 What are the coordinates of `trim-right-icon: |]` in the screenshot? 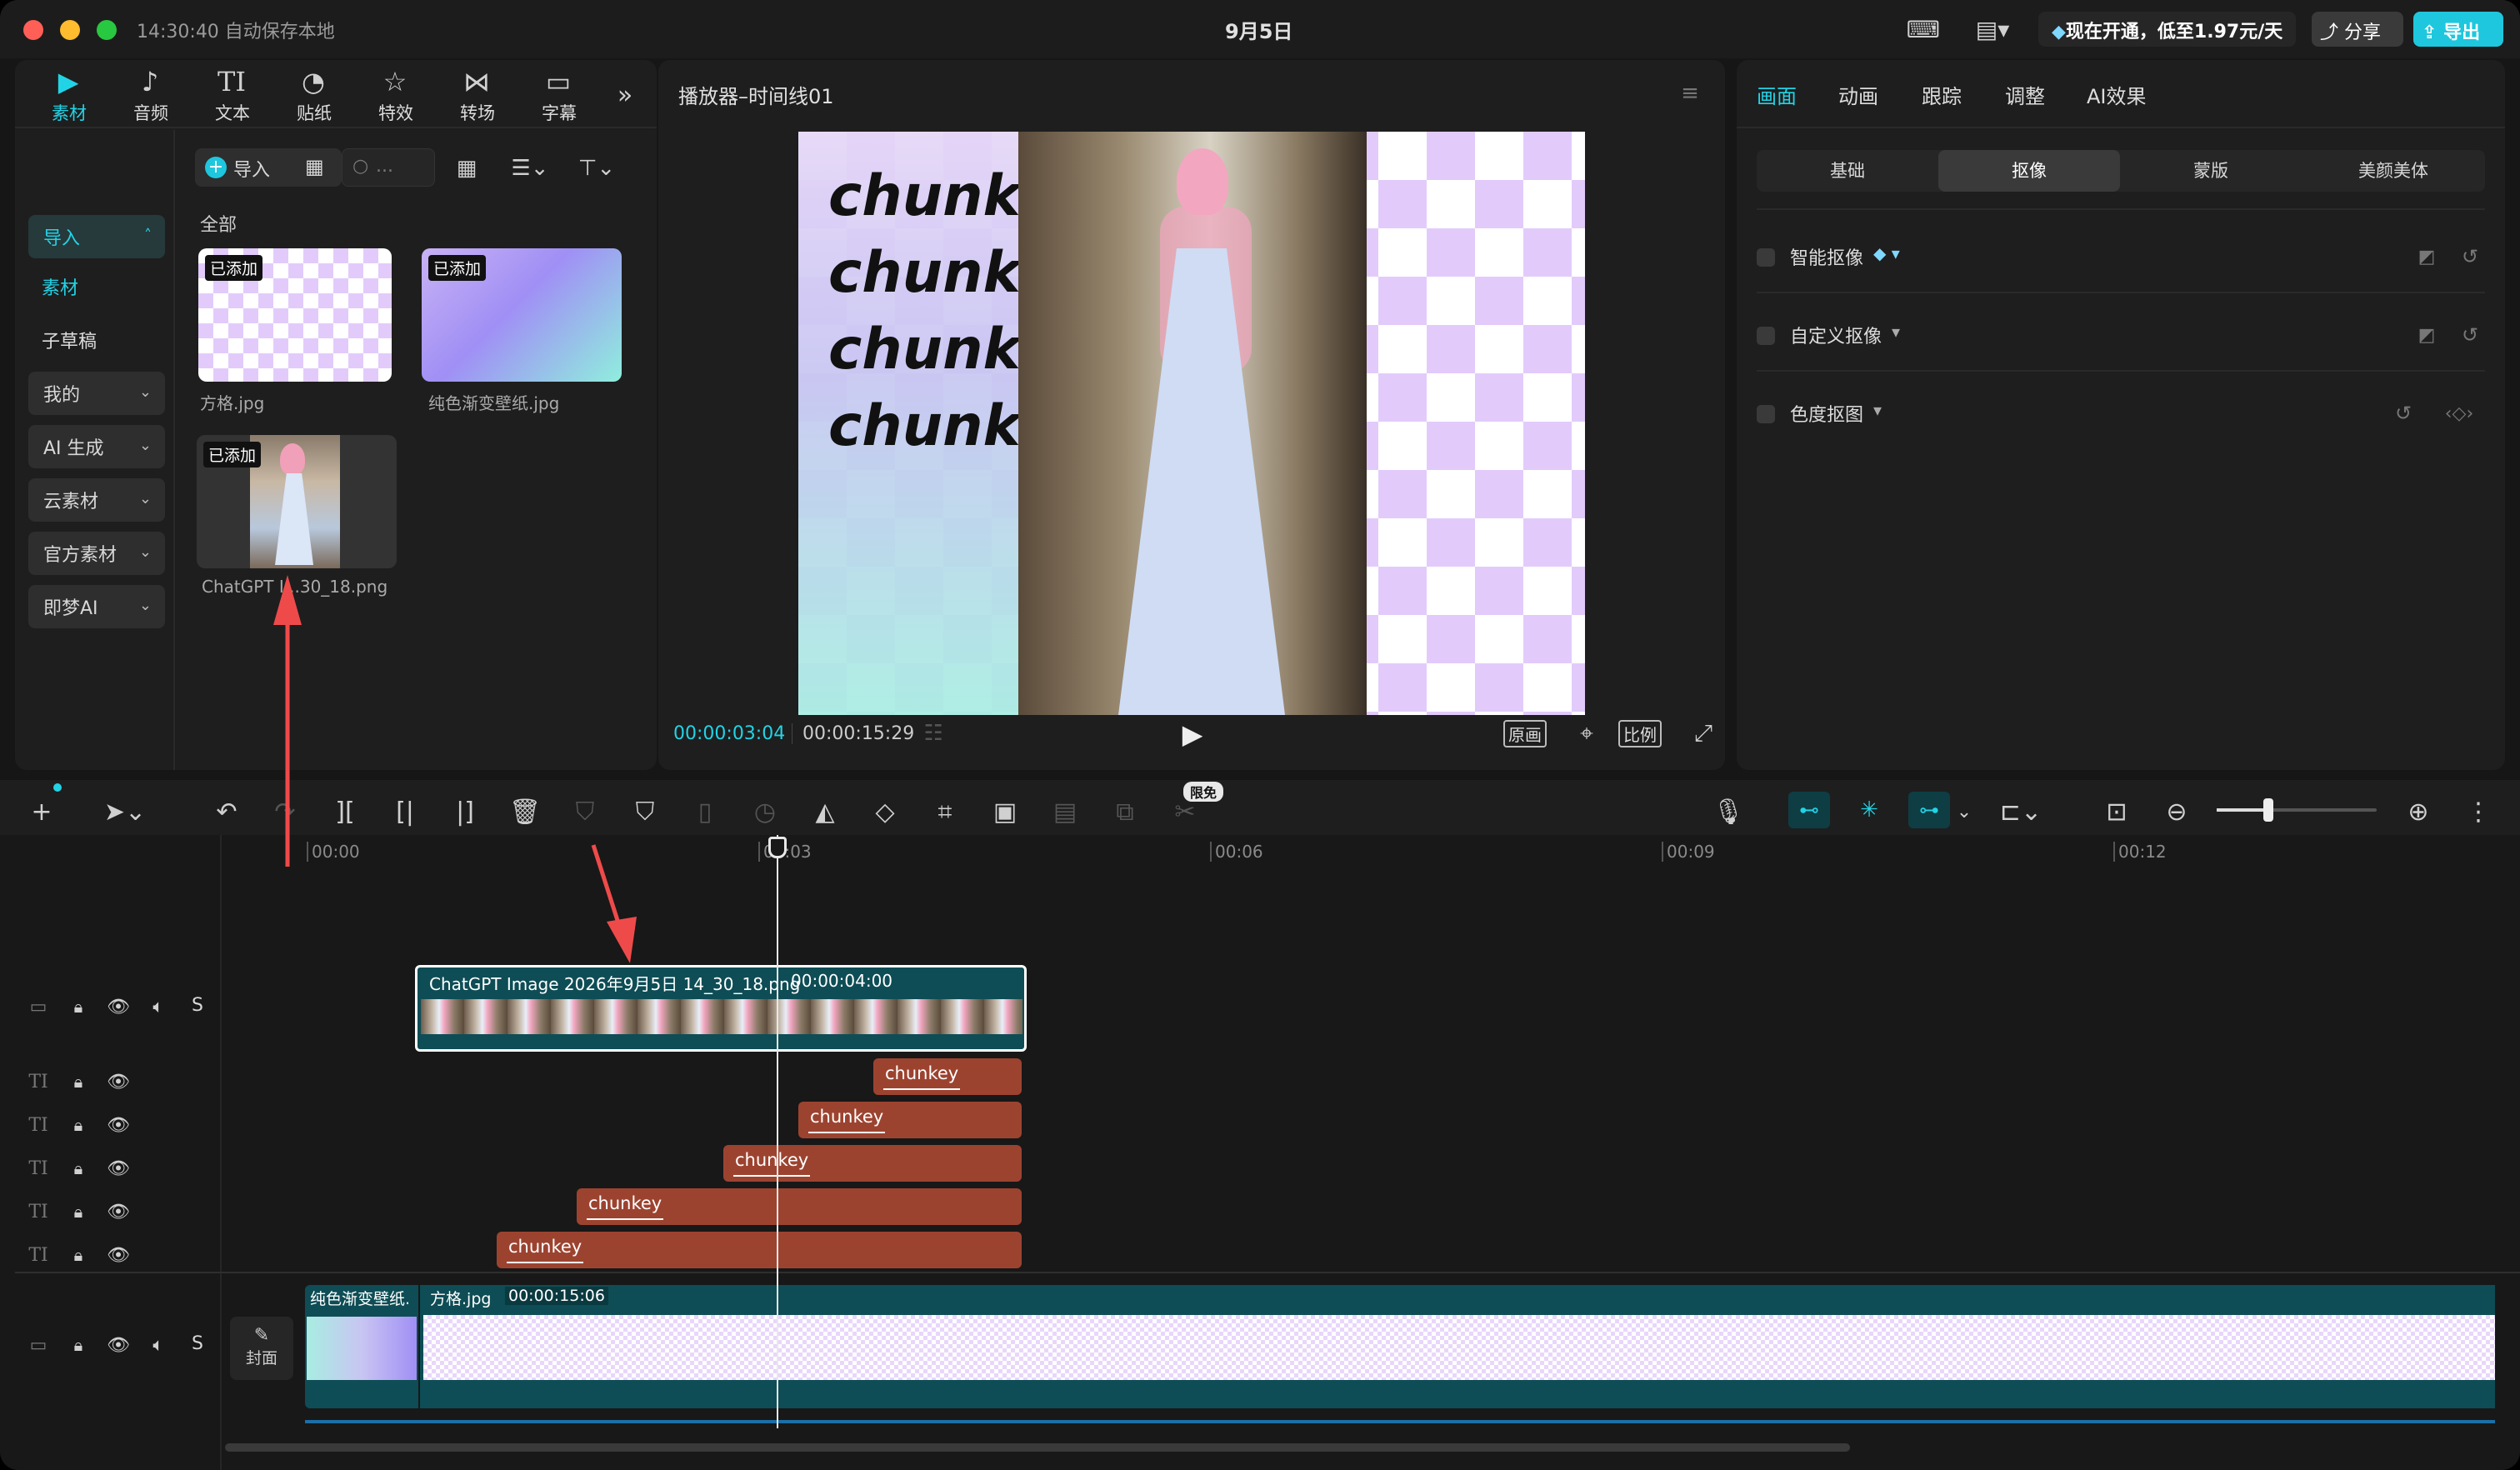 It's located at (465, 811).